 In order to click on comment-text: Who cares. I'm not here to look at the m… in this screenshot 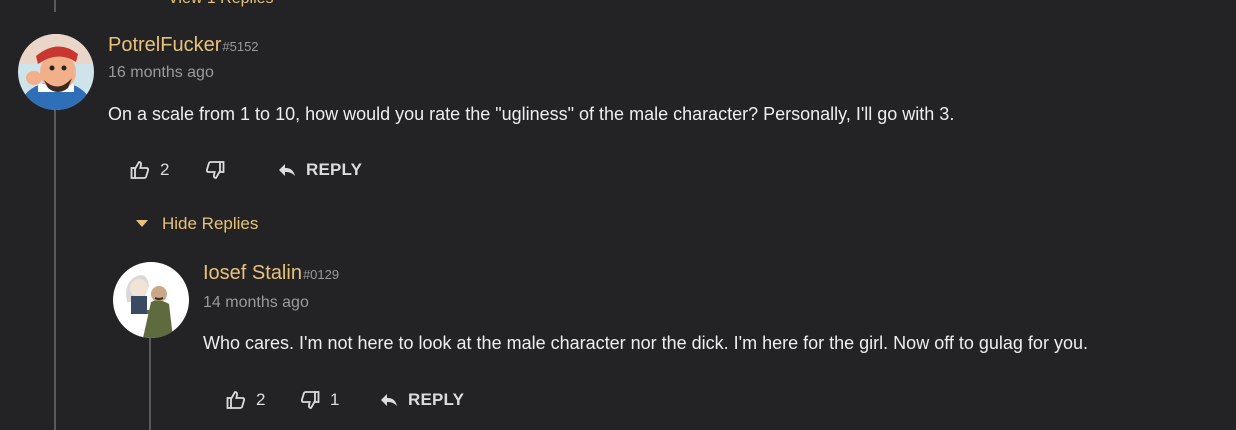, I will do `click(645, 343)`.